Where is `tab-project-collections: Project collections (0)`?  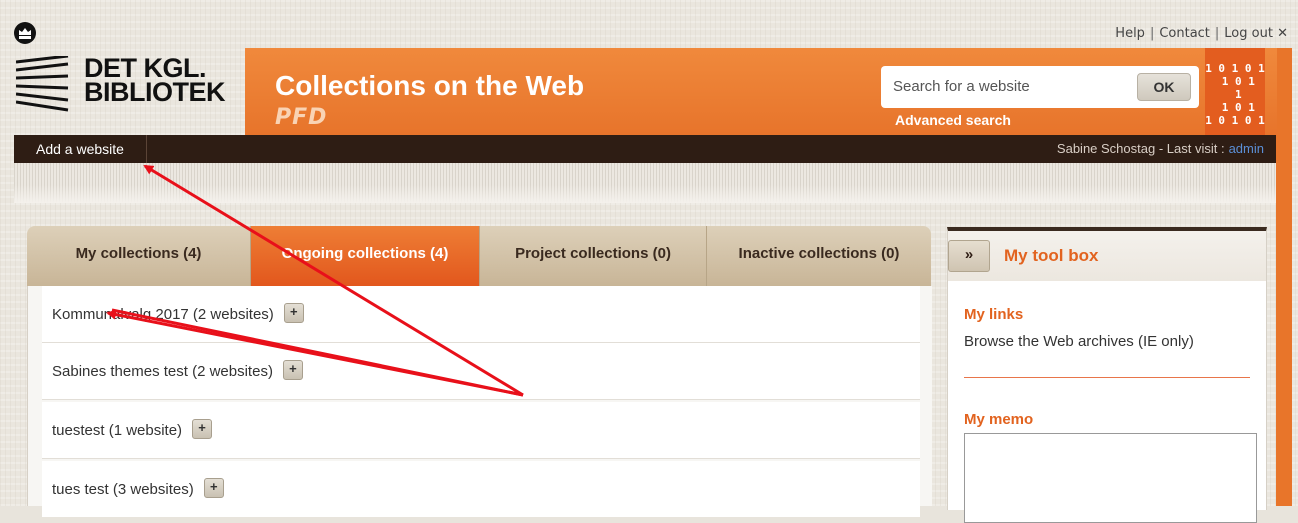 tab-project-collections: Project collections (0) is located at coordinates (593, 256).